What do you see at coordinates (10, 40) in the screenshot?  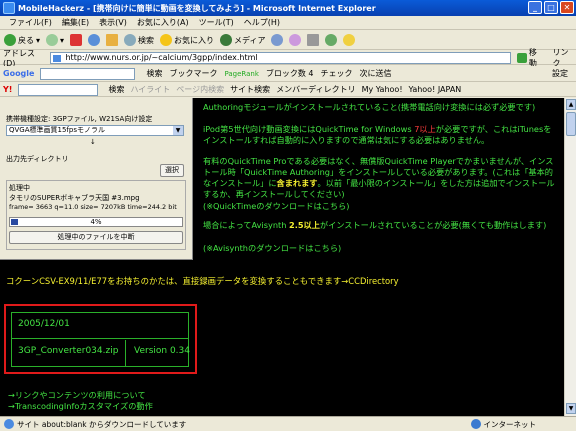 I see `back-arrow-icon` at bounding box center [10, 40].